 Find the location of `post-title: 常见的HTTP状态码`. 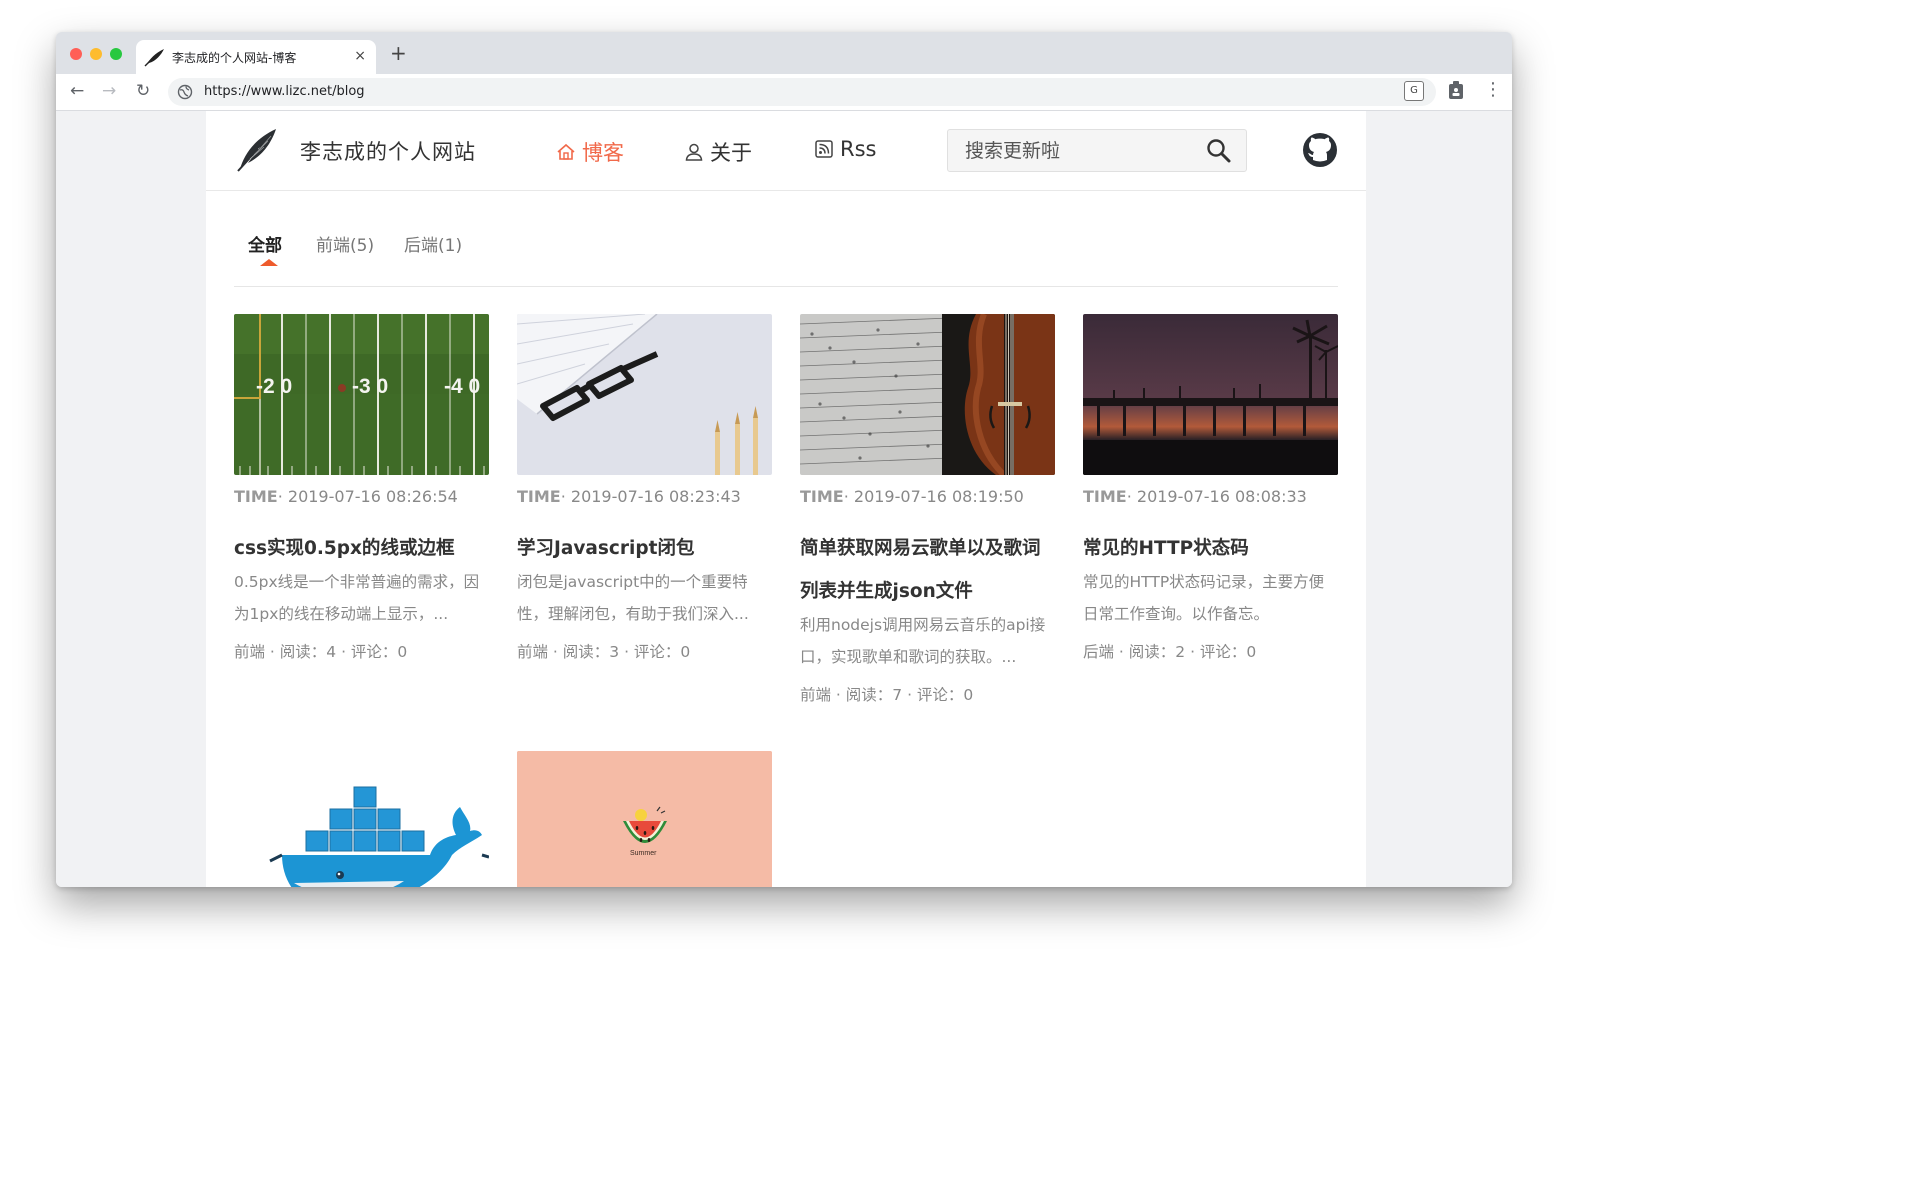

post-title: 常见的HTTP状态码 is located at coordinates (1210, 548).